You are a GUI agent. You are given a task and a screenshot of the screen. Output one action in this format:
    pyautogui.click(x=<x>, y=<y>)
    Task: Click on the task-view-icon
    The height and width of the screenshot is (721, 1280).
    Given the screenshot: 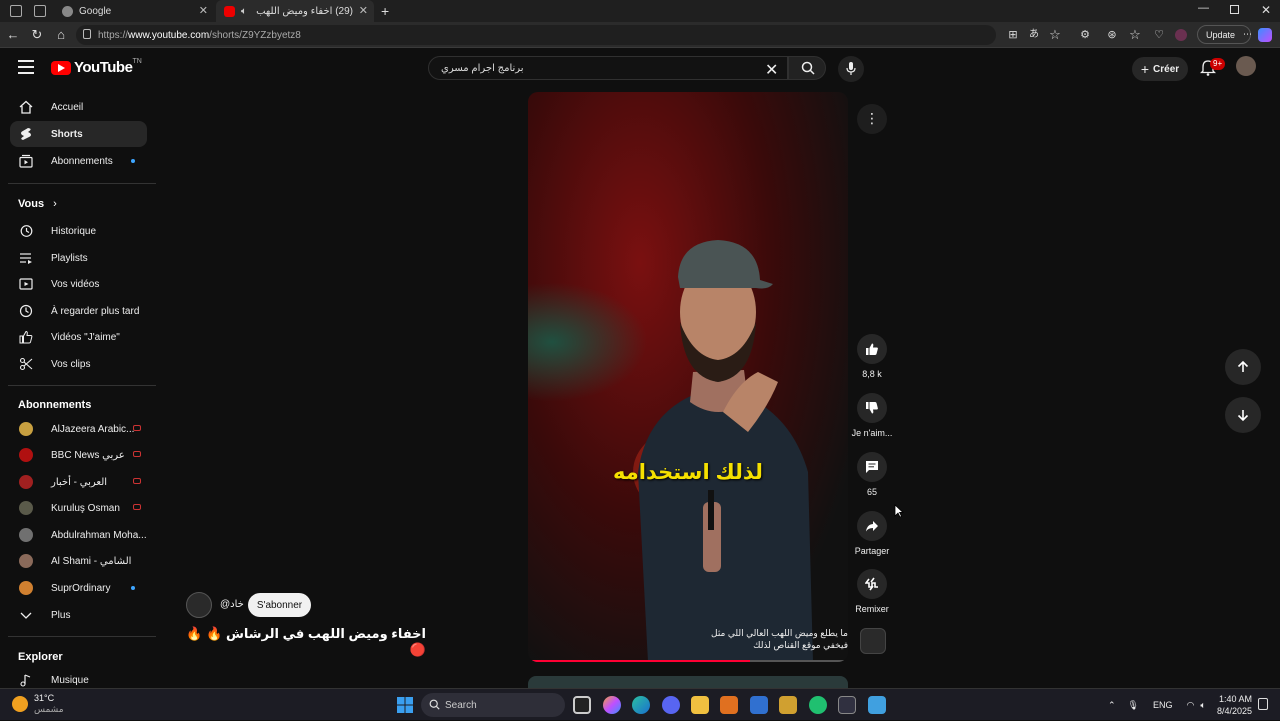 What is the action you would take?
    pyautogui.click(x=582, y=705)
    